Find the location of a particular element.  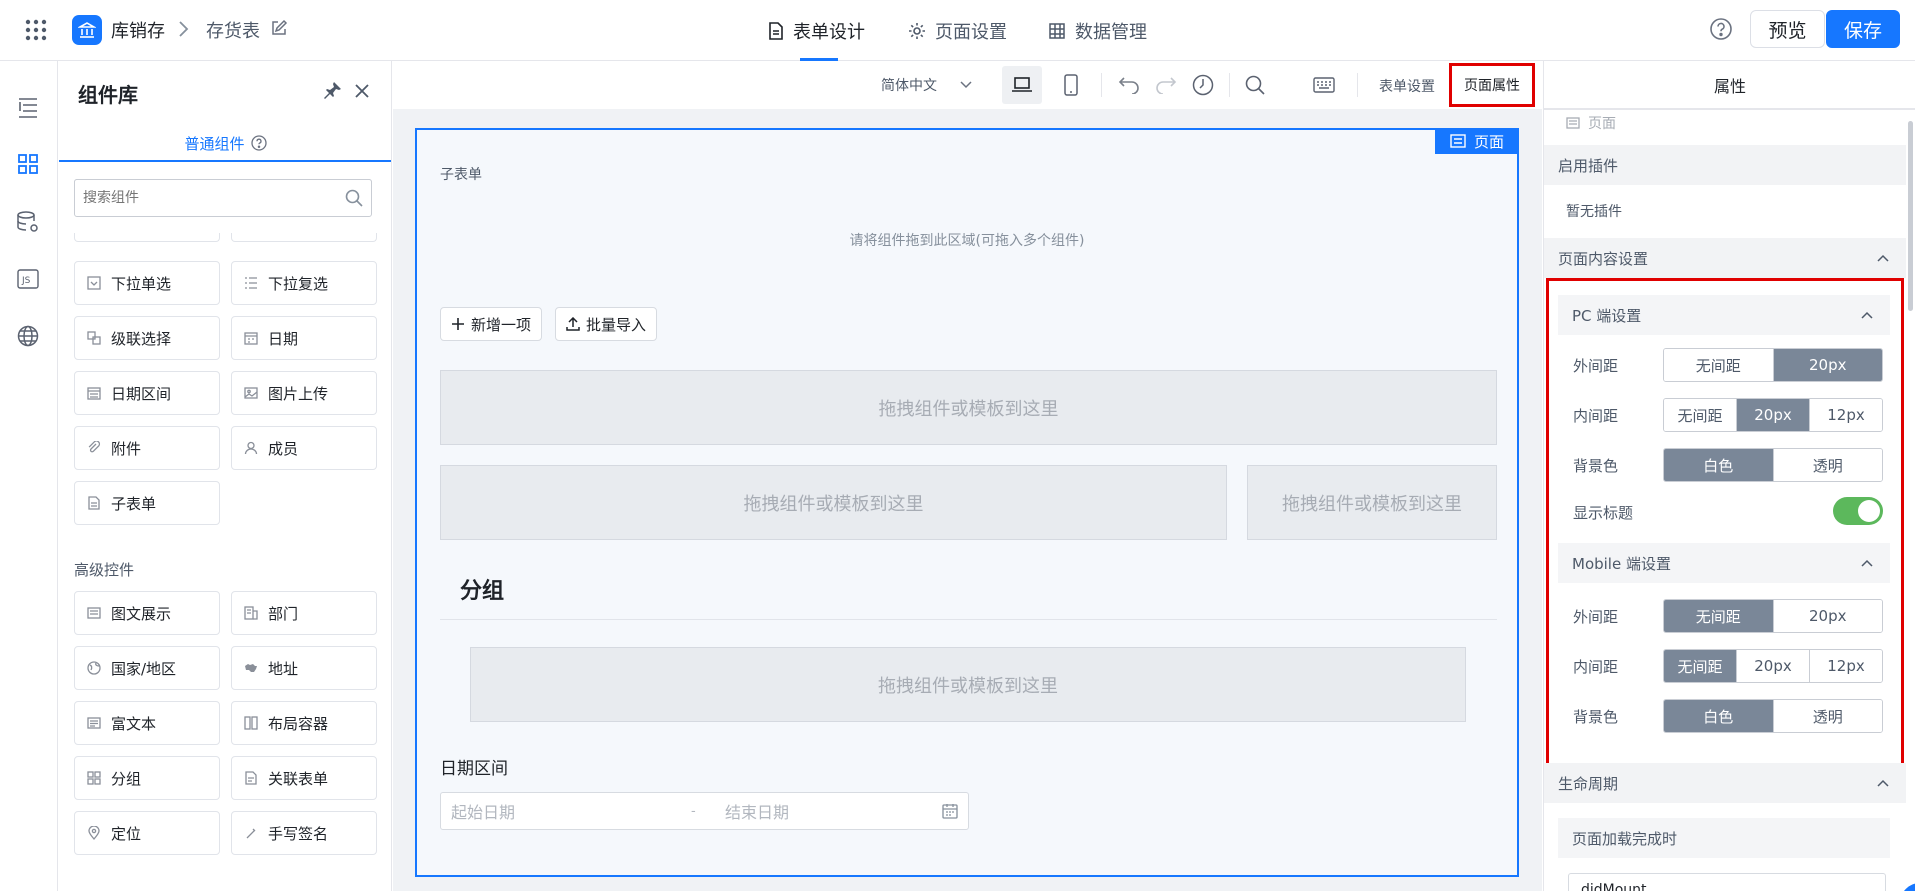

lib-item-layout-container: 布局容器 is located at coordinates (304, 723).